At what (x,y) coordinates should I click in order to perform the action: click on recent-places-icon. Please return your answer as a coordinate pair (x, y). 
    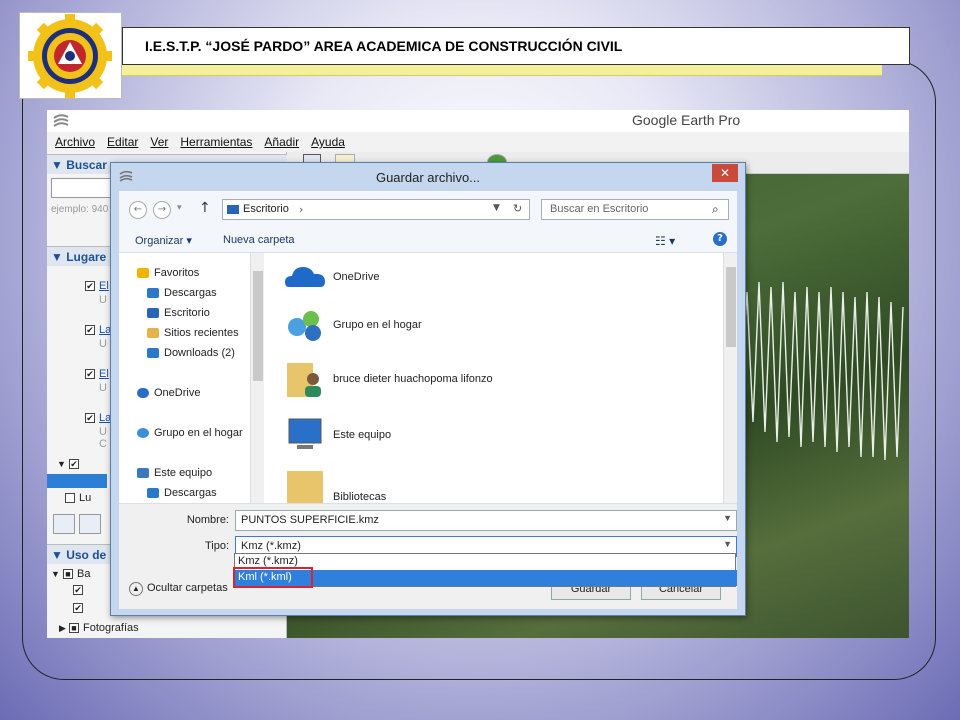
    Looking at the image, I should click on (153, 333).